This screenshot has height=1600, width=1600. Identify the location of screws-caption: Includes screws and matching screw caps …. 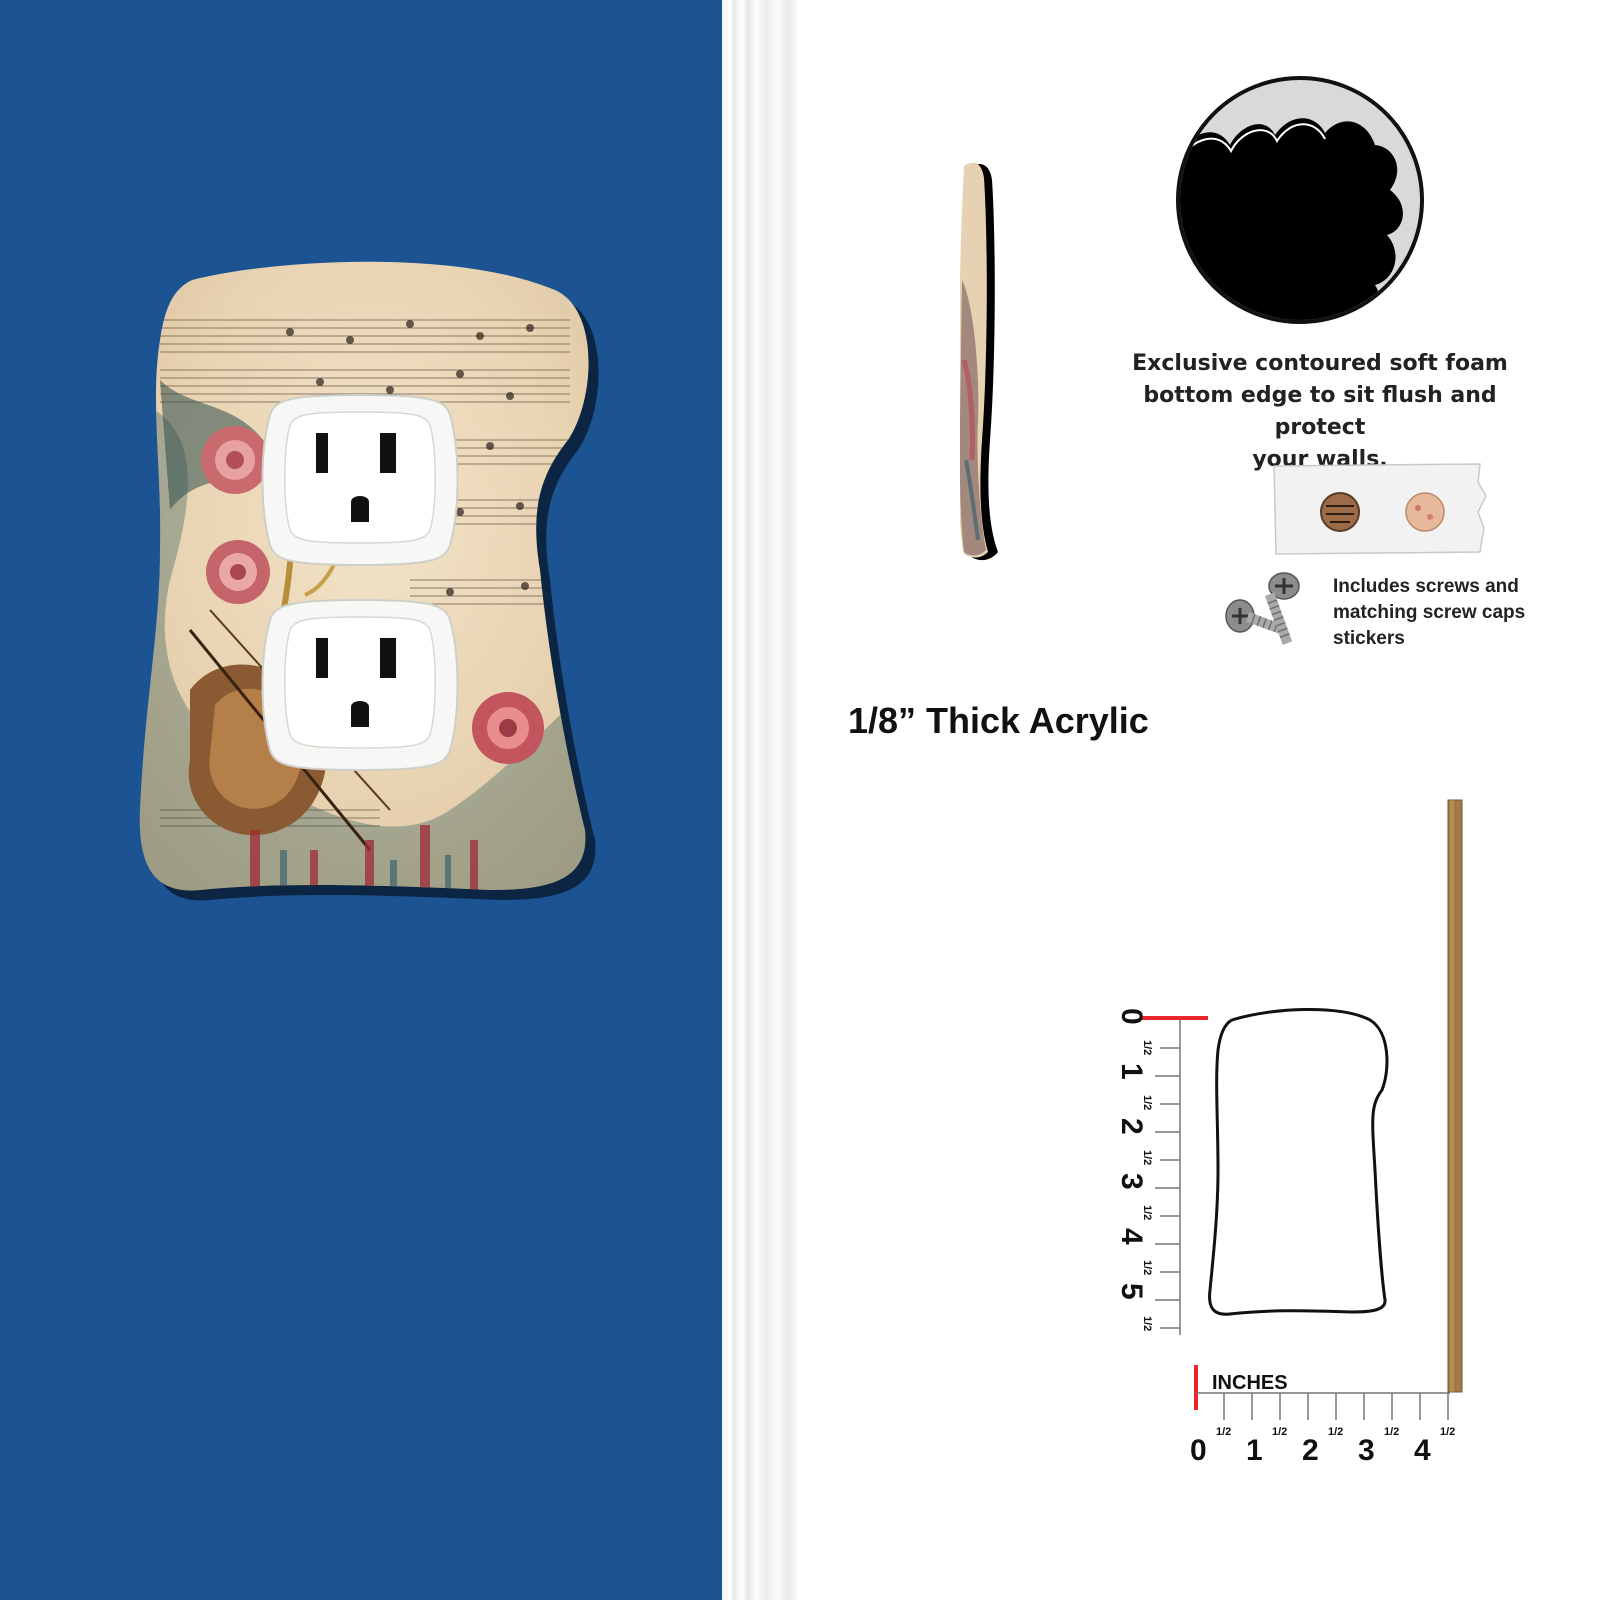
(1453, 613).